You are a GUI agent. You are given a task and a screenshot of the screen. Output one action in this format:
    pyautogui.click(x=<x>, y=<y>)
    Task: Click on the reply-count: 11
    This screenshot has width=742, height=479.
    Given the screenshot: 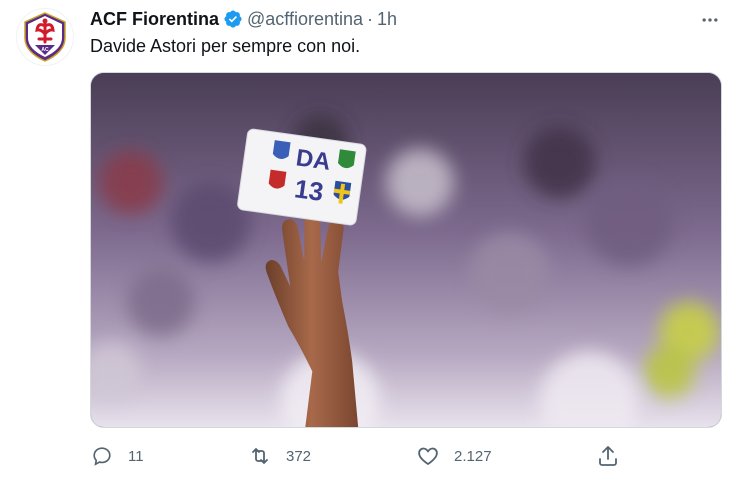 What is the action you would take?
    pyautogui.click(x=136, y=456)
    